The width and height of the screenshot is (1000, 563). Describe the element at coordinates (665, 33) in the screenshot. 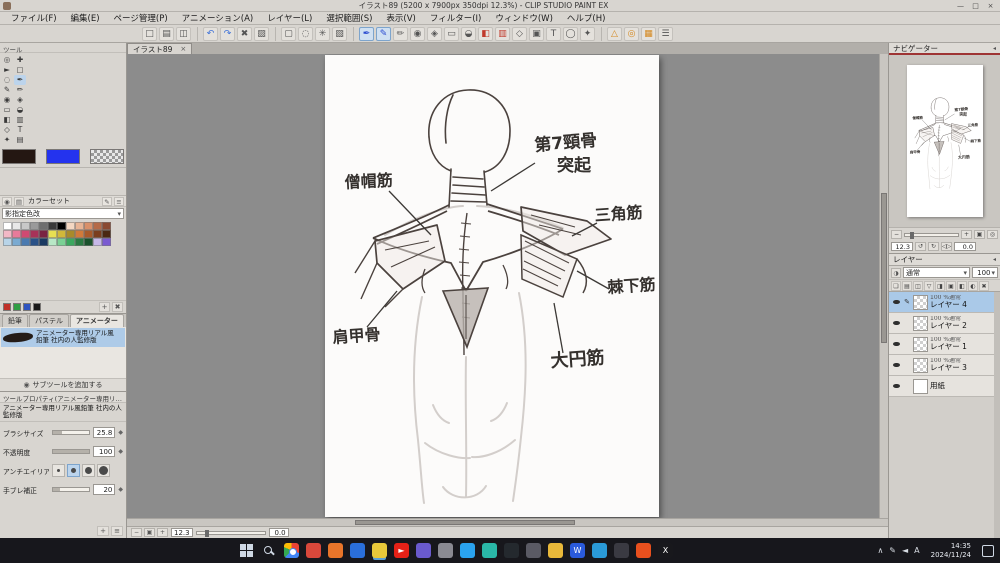

I see `material-palette-icon: ☰` at that location.